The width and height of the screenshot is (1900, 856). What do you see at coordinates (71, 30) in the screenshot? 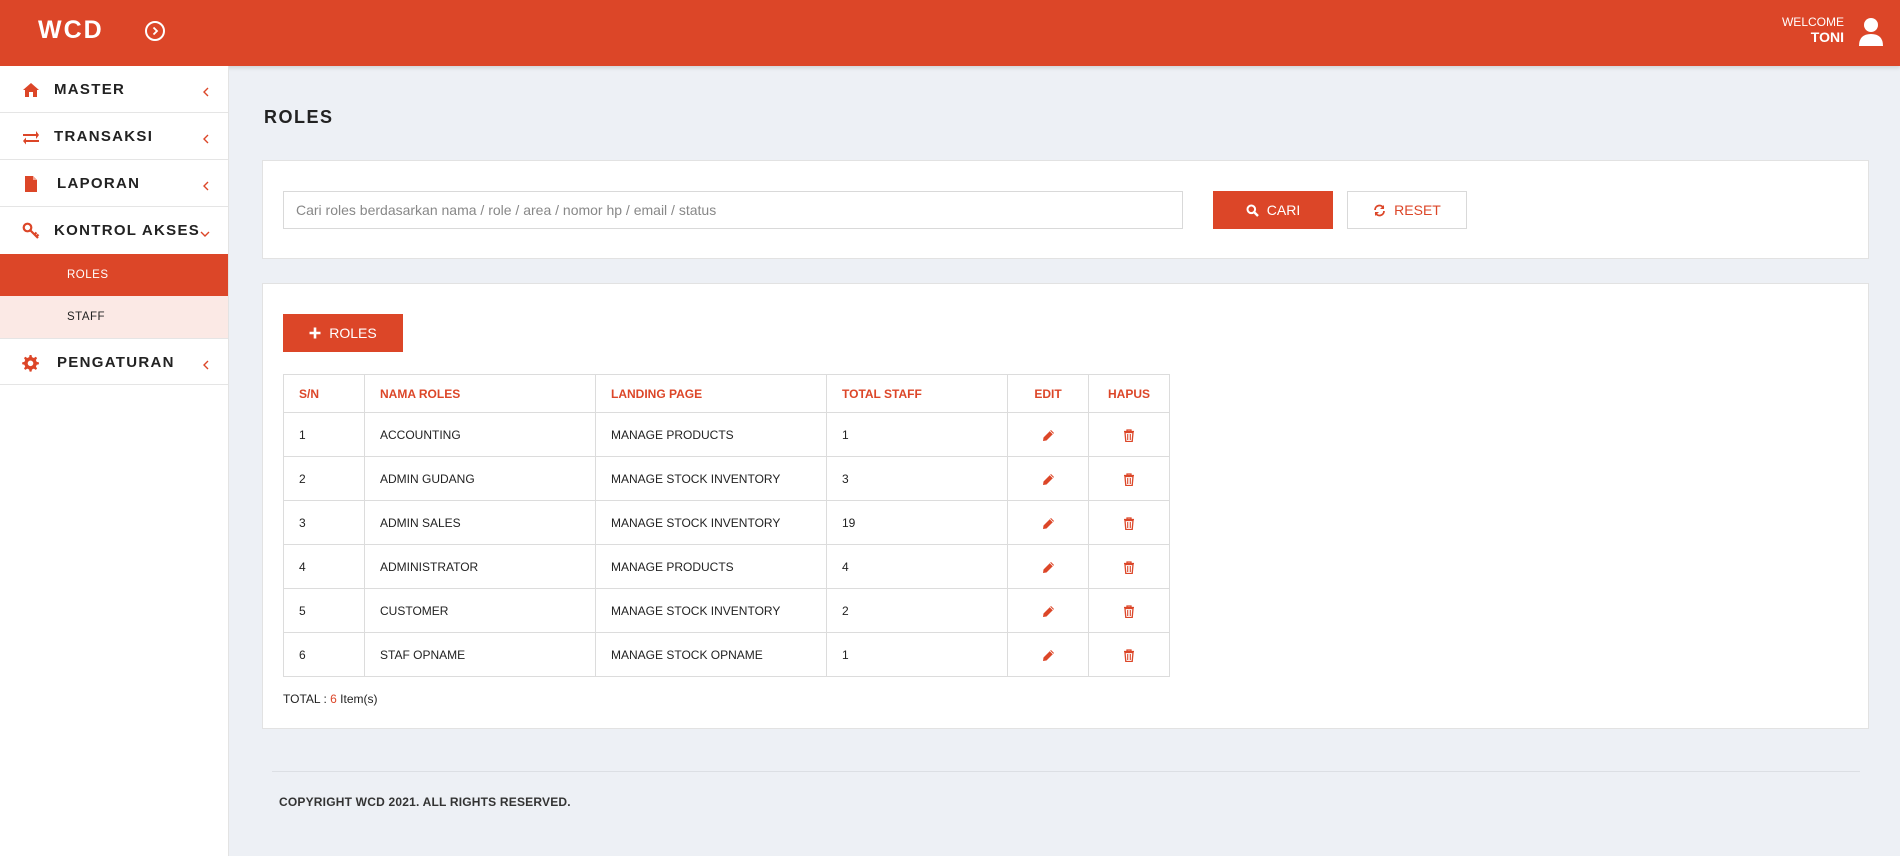
I see `brand-logo: WCD` at bounding box center [71, 30].